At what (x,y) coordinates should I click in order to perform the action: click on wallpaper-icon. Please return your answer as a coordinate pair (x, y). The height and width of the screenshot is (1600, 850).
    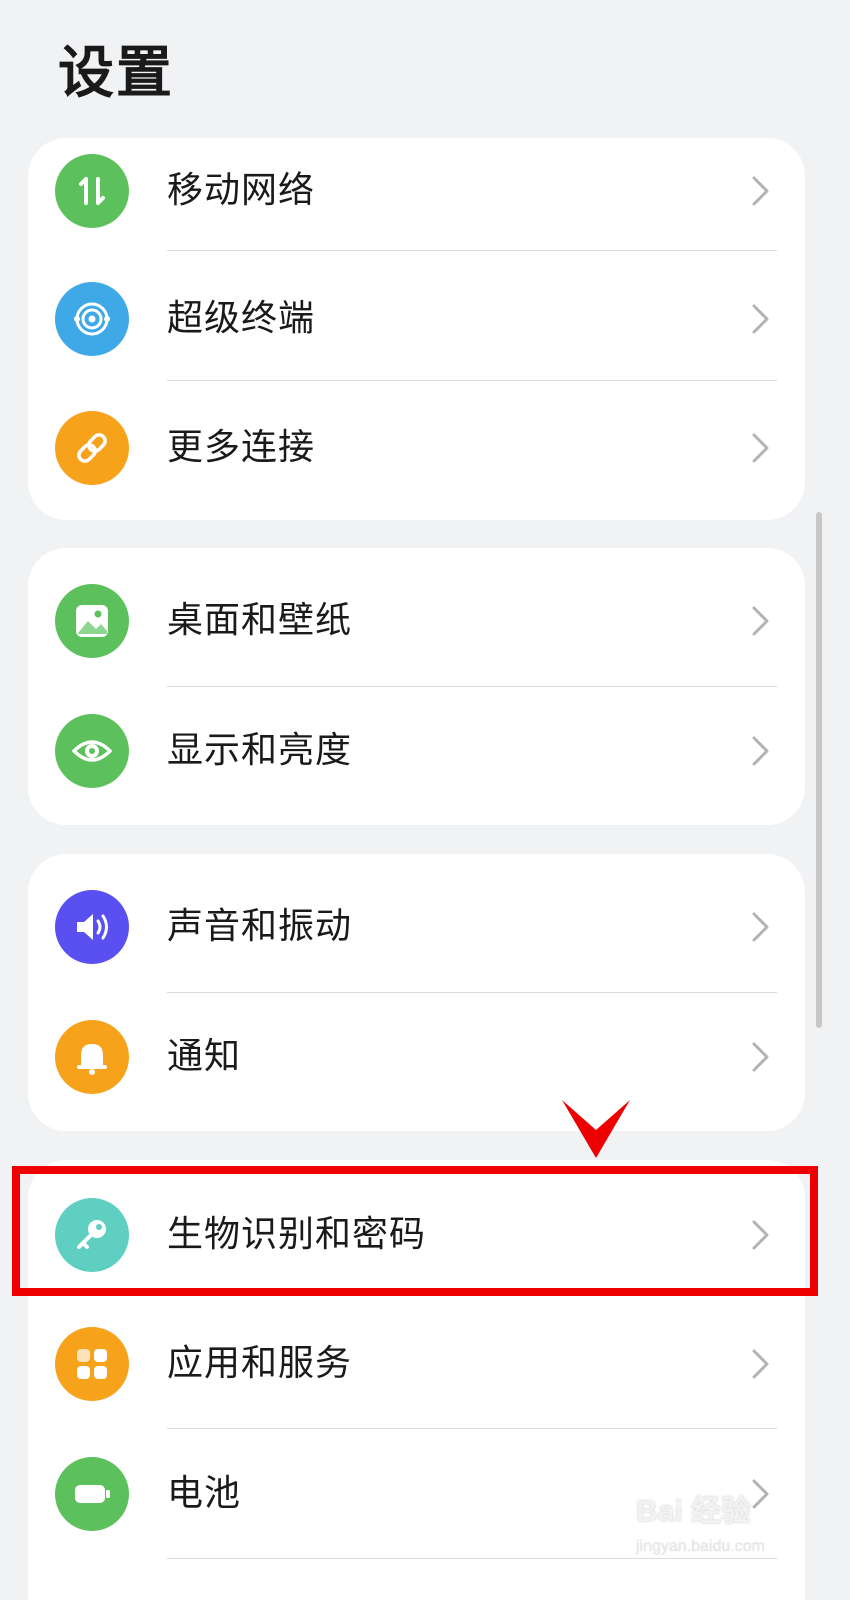
    Looking at the image, I should click on (92, 621).